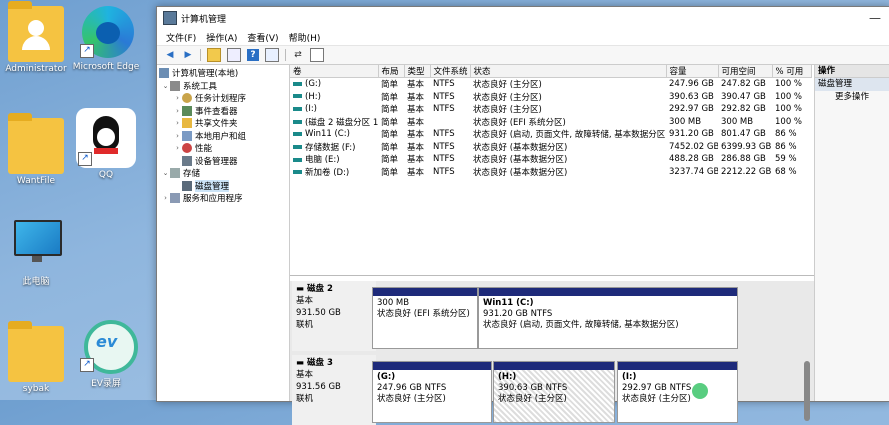 The image size is (889, 425). What do you see at coordinates (181, 37) in the screenshot?
I see `menu-file: 文件(F)` at bounding box center [181, 37].